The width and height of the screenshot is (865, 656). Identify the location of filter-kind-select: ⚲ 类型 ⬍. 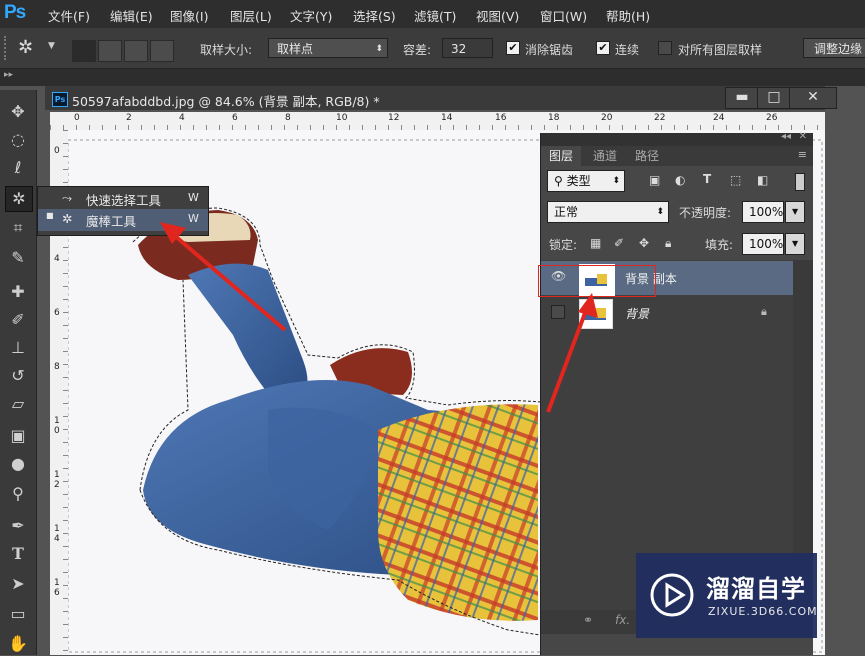
(586, 181).